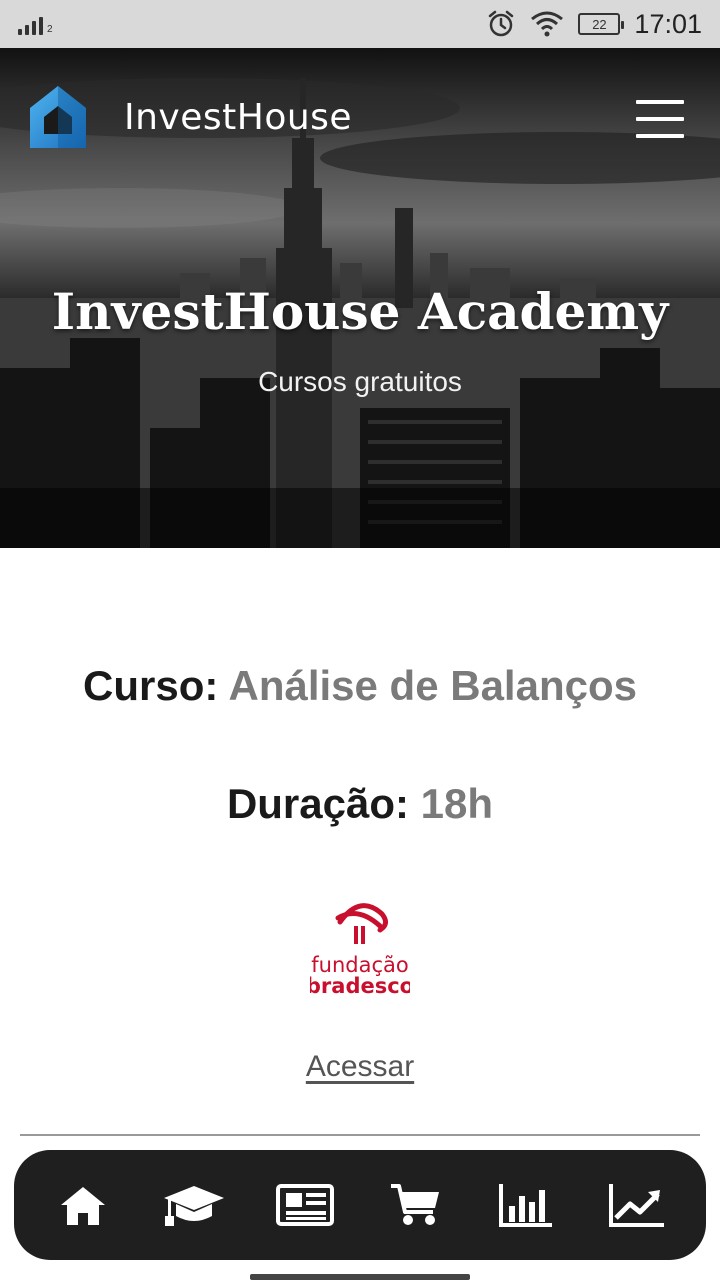 The image size is (720, 1280). I want to click on access-course-link: Acessar, so click(360, 1067).